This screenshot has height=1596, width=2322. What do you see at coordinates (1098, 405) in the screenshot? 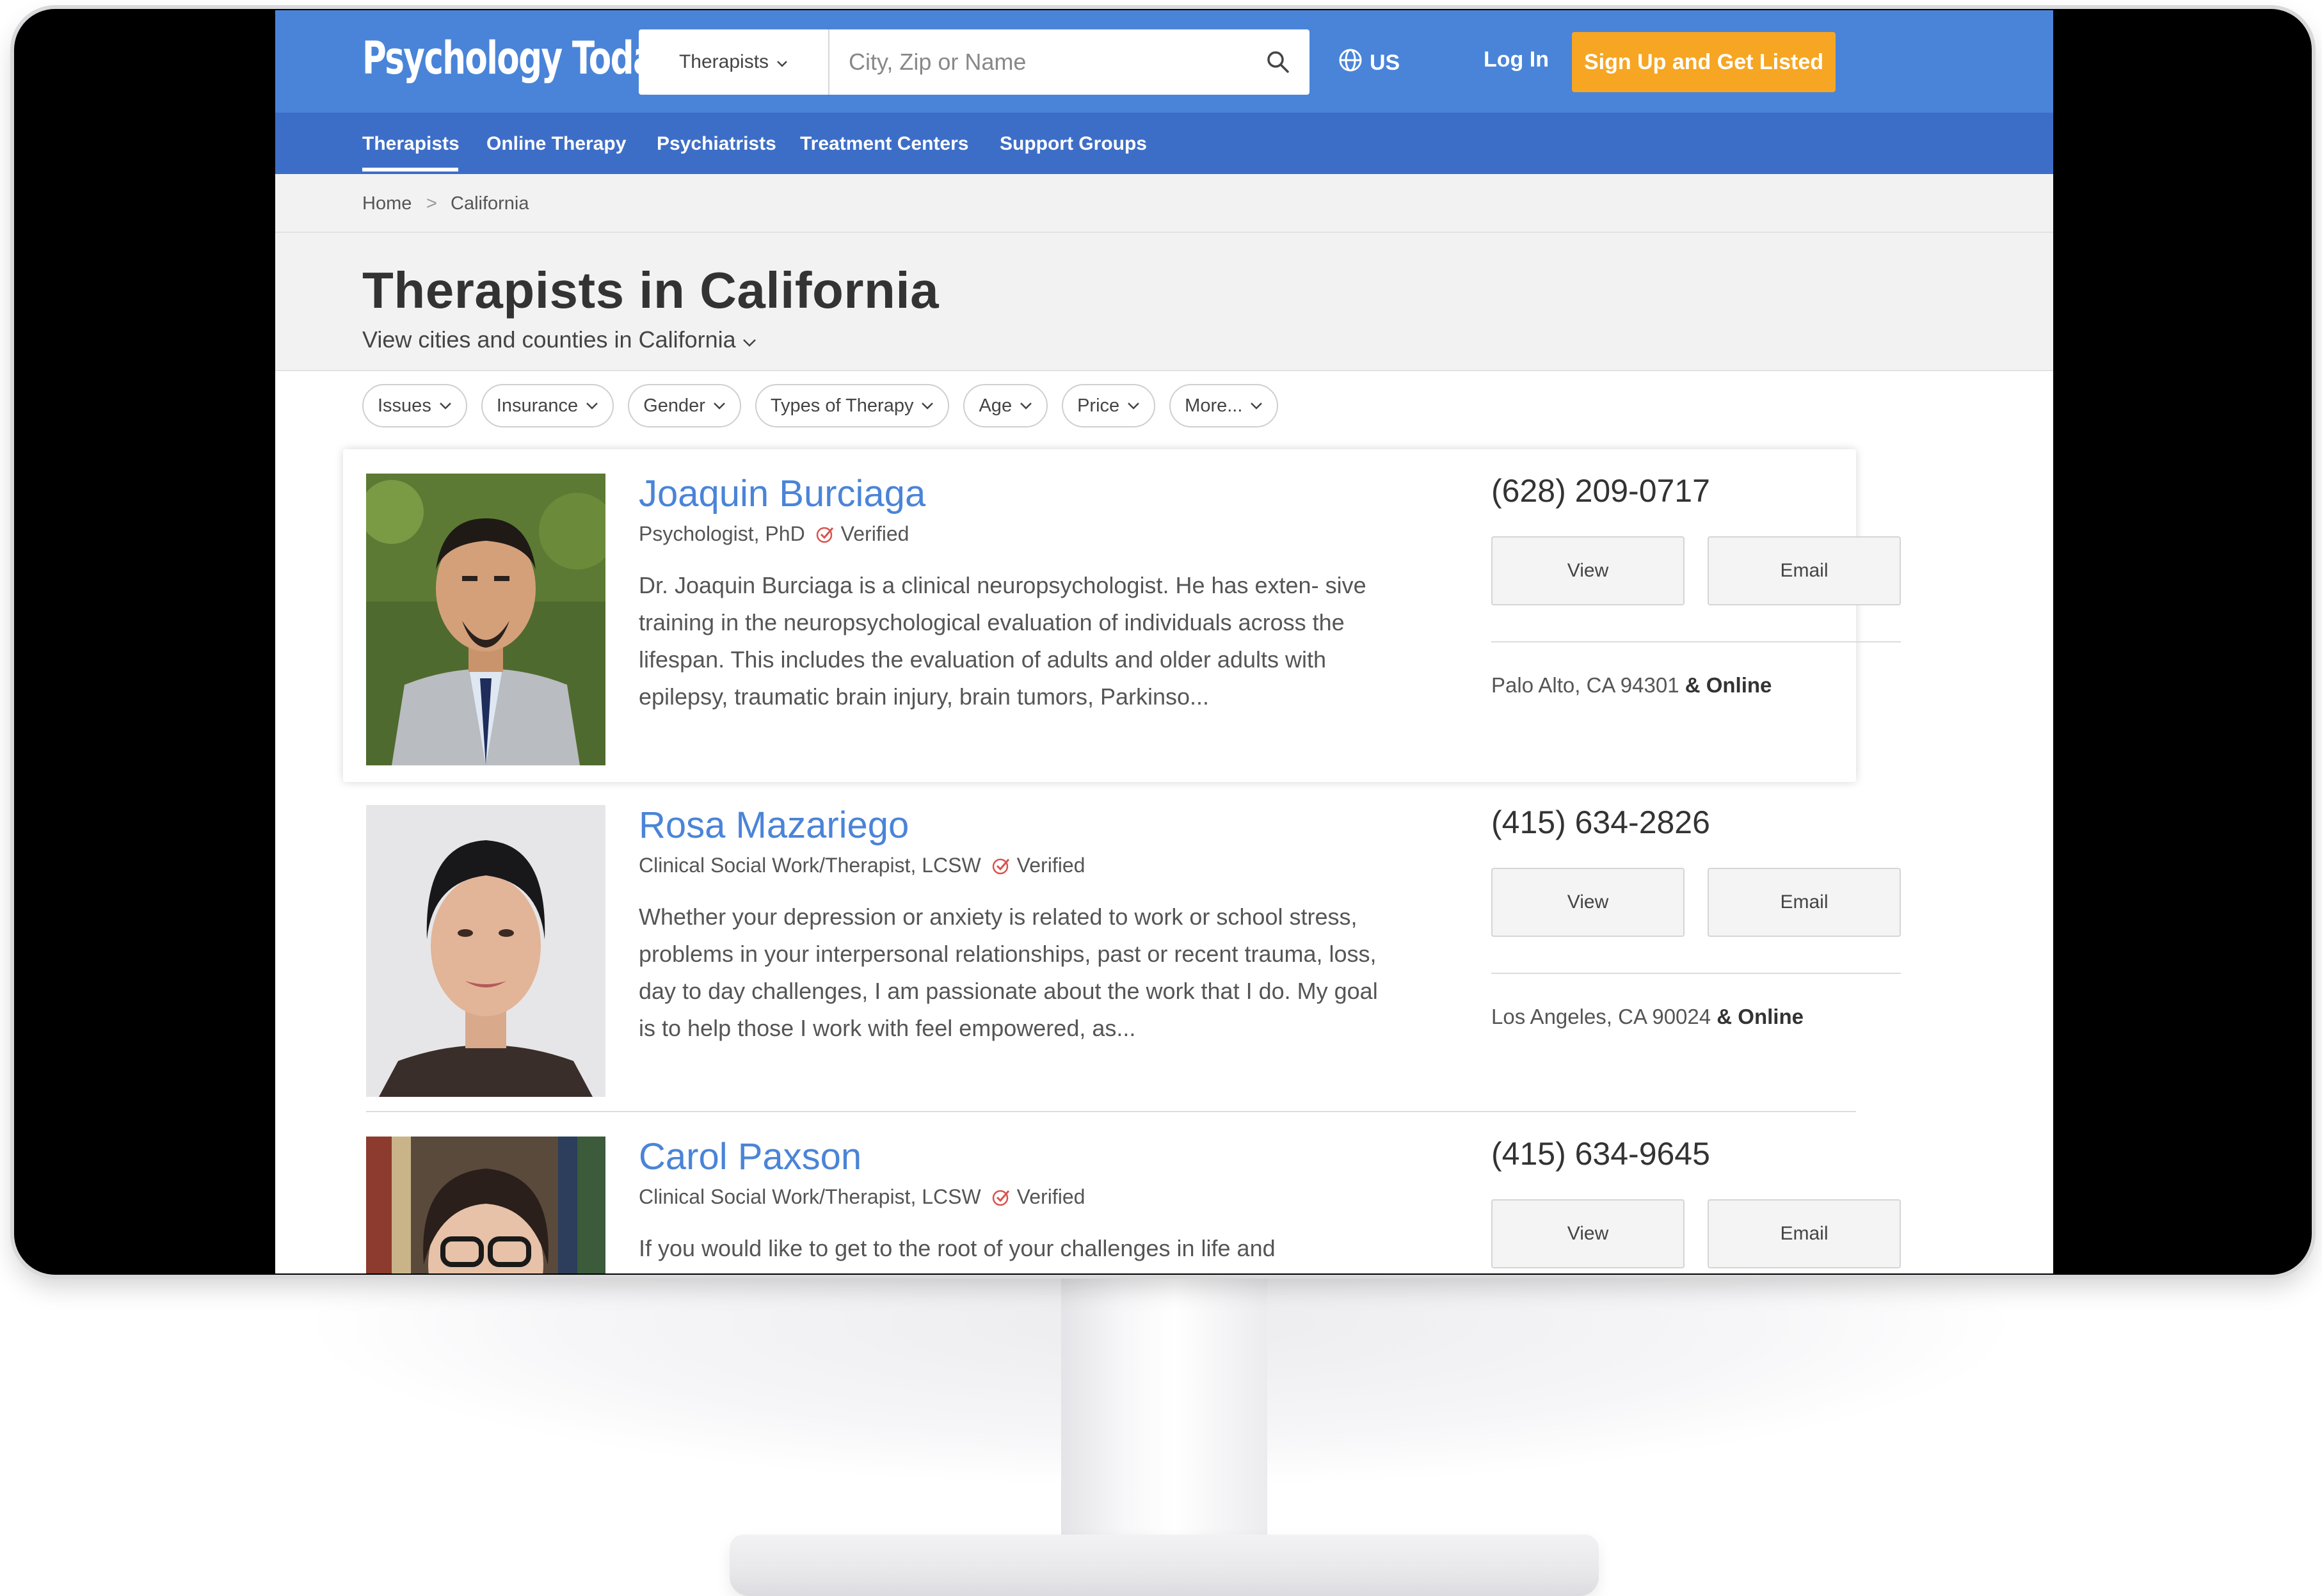
I see `filter-label: Price` at bounding box center [1098, 405].